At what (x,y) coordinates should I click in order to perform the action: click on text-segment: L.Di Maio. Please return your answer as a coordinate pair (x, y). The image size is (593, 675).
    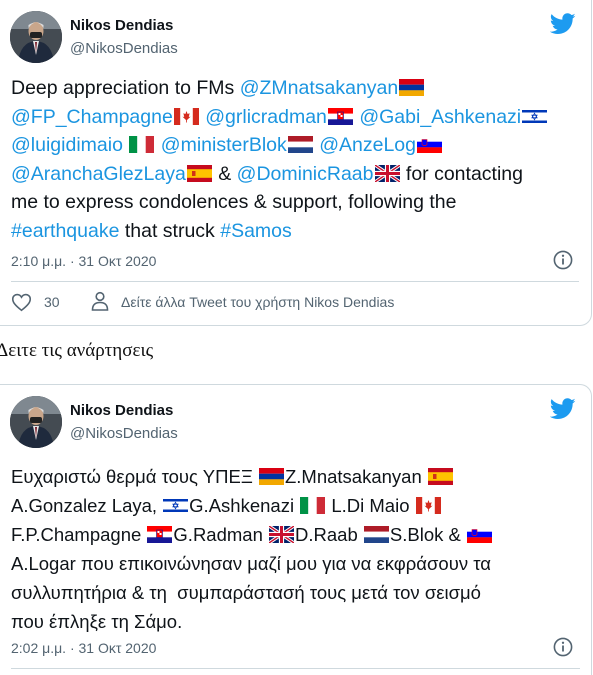
    Looking at the image, I should click on (373, 505).